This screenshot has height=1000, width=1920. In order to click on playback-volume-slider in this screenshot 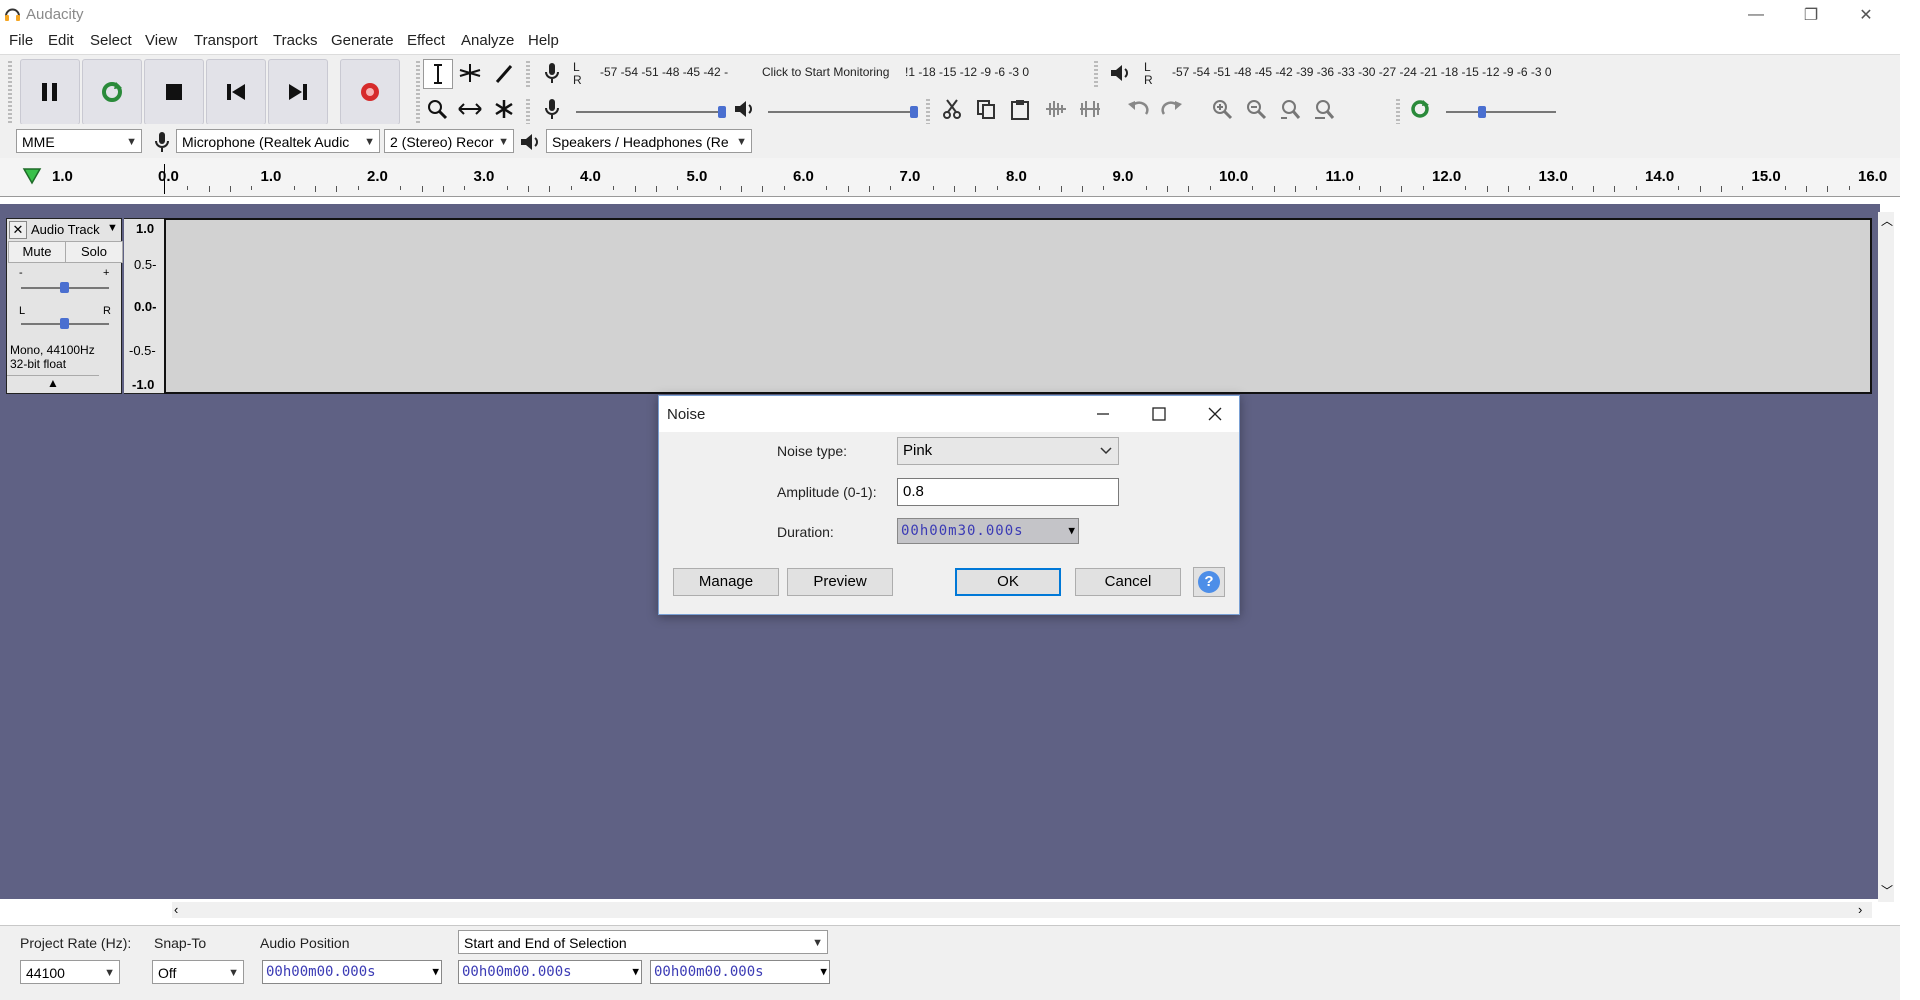, I will do `click(843, 112)`.